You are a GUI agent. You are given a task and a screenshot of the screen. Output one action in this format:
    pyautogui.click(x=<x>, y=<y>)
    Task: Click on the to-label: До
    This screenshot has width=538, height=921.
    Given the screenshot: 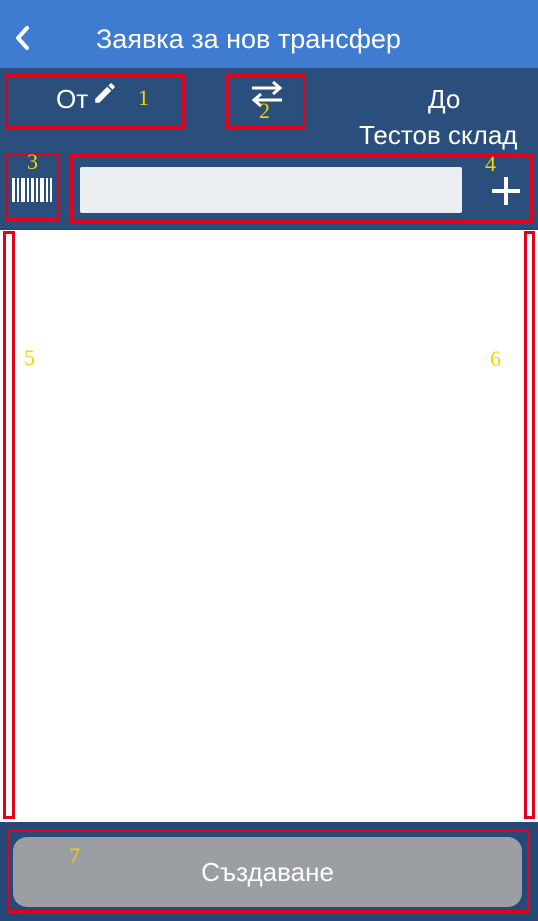 What is the action you would take?
    pyautogui.click(x=444, y=99)
    